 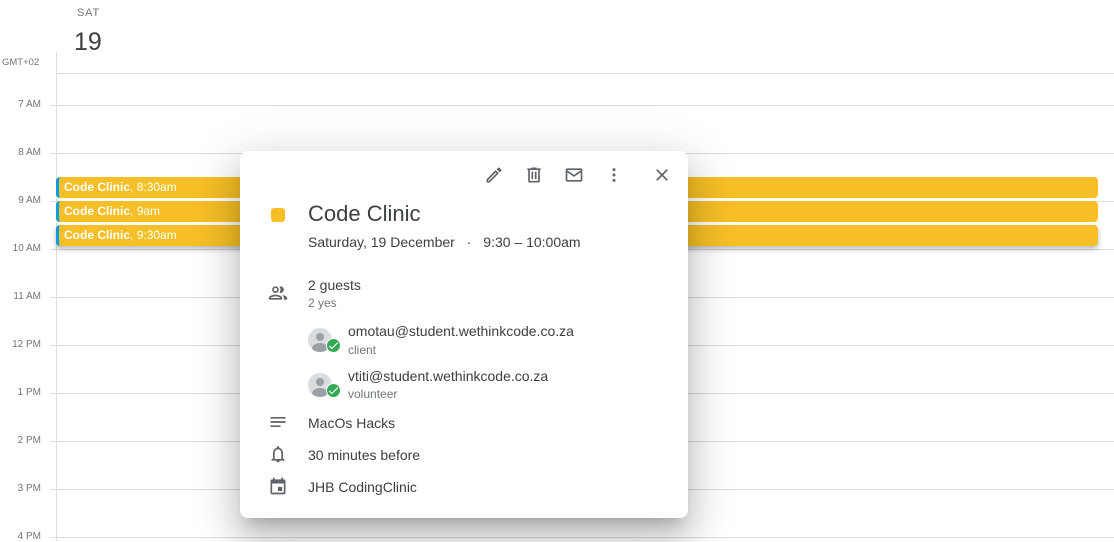 I want to click on trash-icon, so click(x=534, y=175).